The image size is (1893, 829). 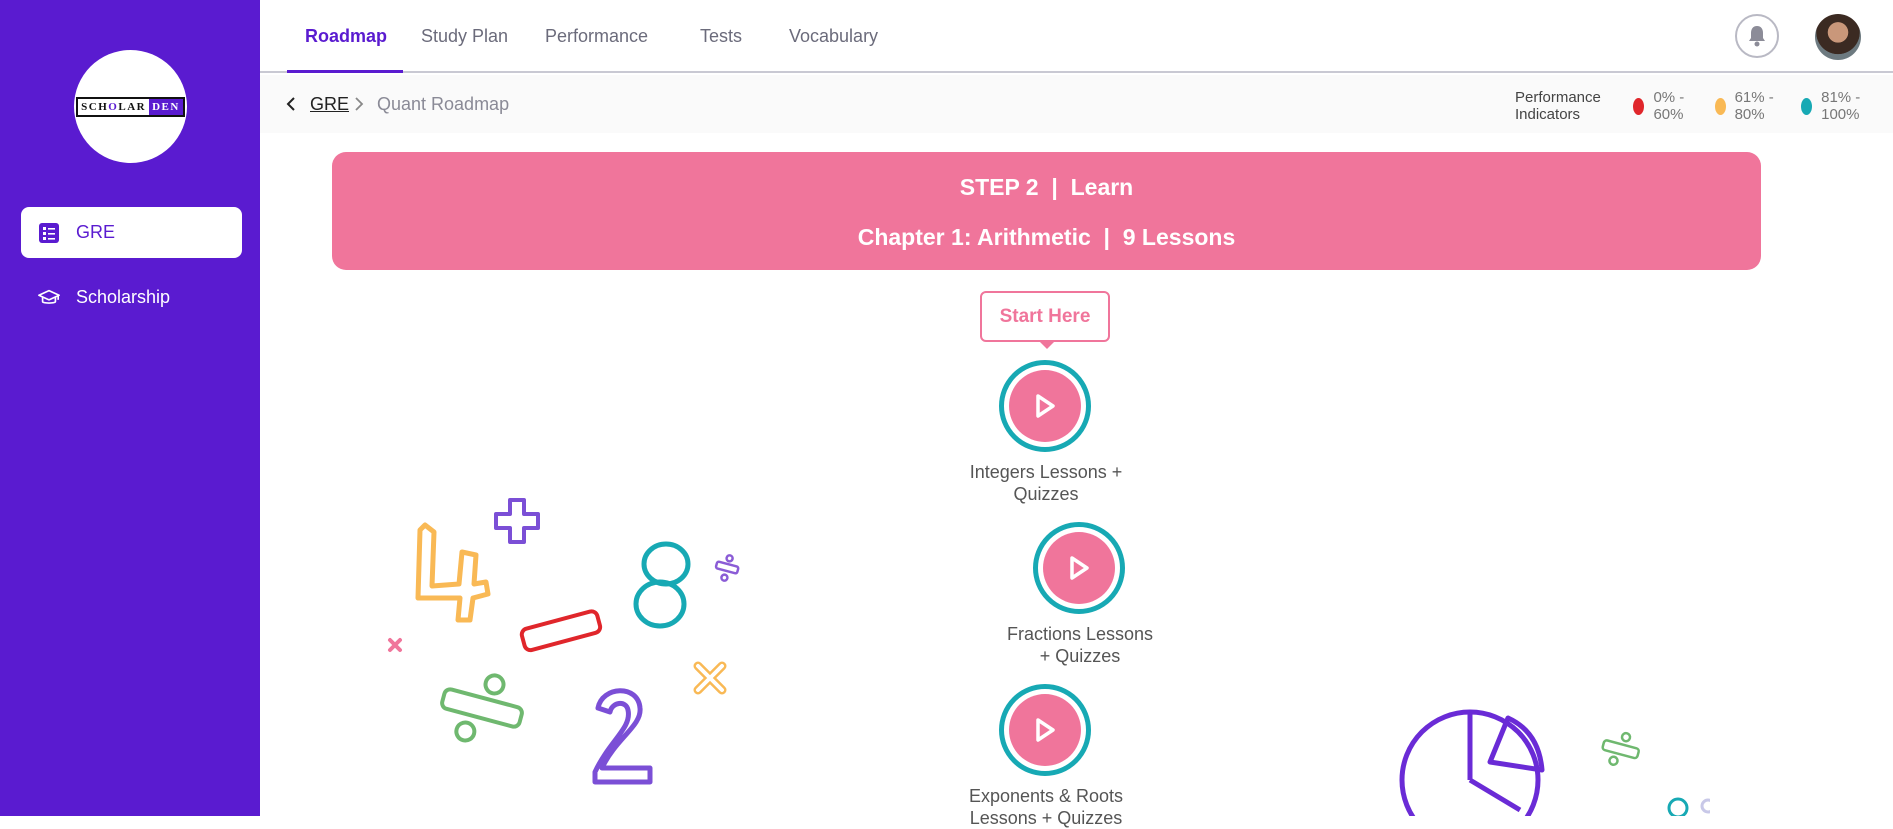 I want to click on range-mid: 61% - 80%, so click(x=1754, y=106).